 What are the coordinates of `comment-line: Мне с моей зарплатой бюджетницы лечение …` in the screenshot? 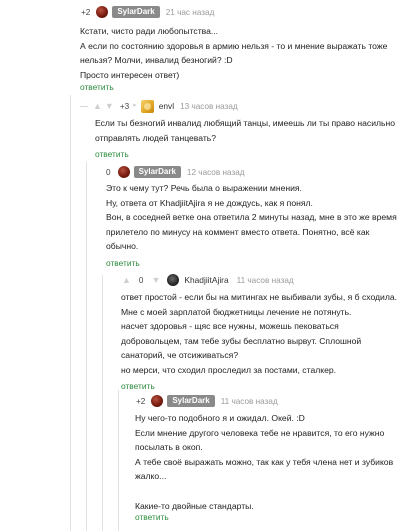 It's located at (236, 311).